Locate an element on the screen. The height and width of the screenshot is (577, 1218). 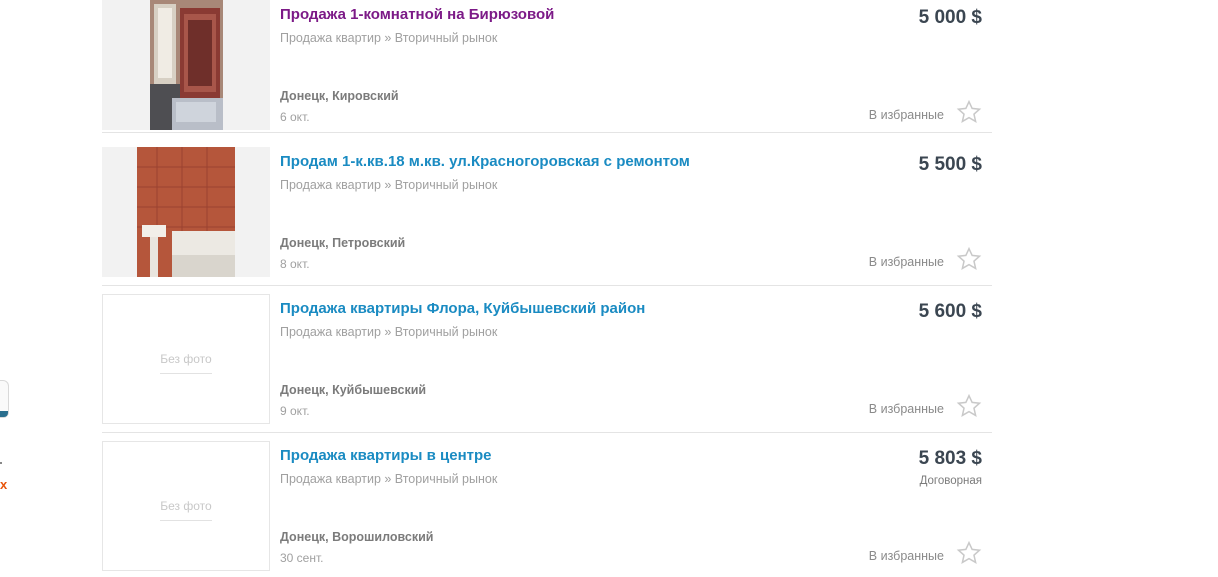
side-widget-fragment is located at coordinates (4, 399).